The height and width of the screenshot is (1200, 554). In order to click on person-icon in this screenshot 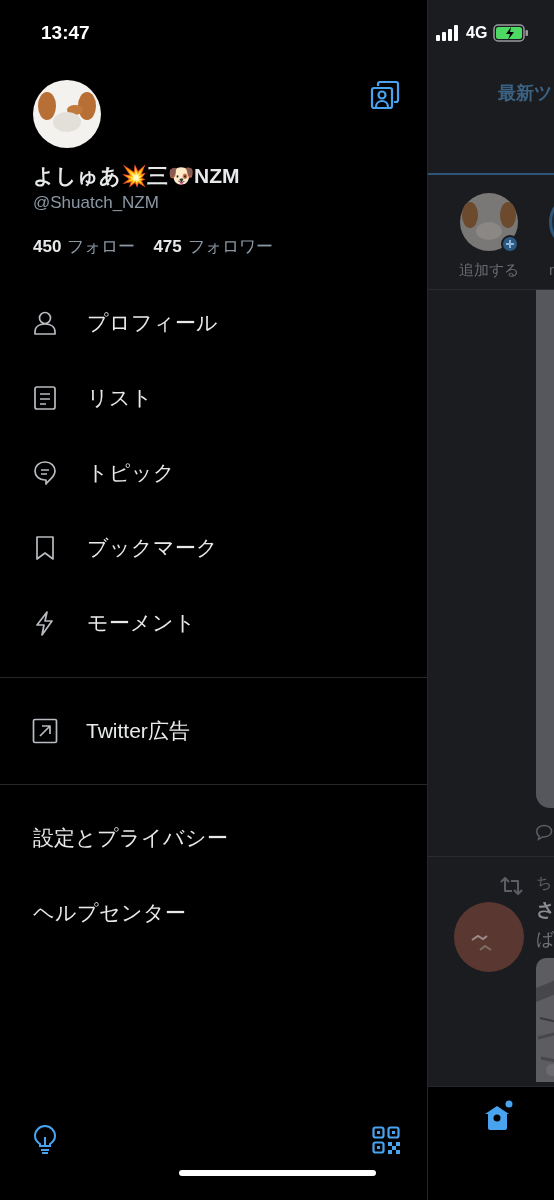, I will do `click(45, 322)`.